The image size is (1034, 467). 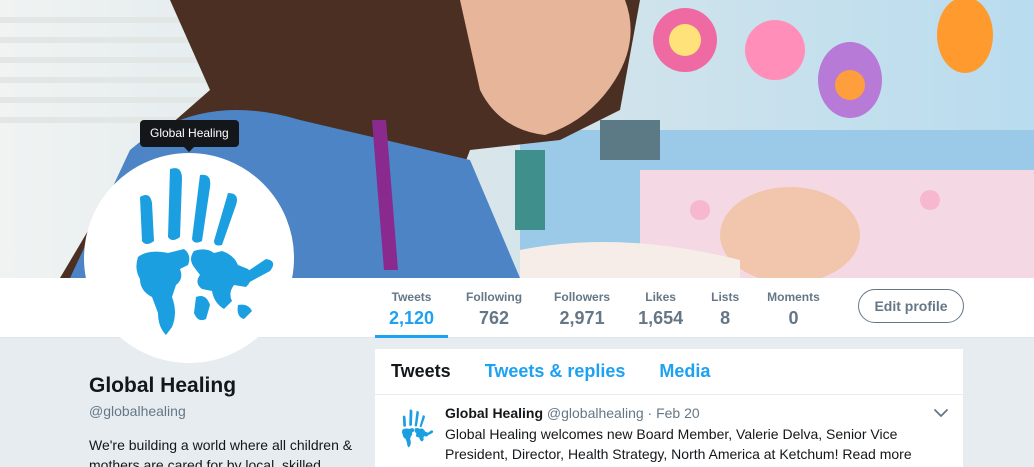 I want to click on tweet-header: Global Healing @globalhealing · Feb 20, so click(x=696, y=413).